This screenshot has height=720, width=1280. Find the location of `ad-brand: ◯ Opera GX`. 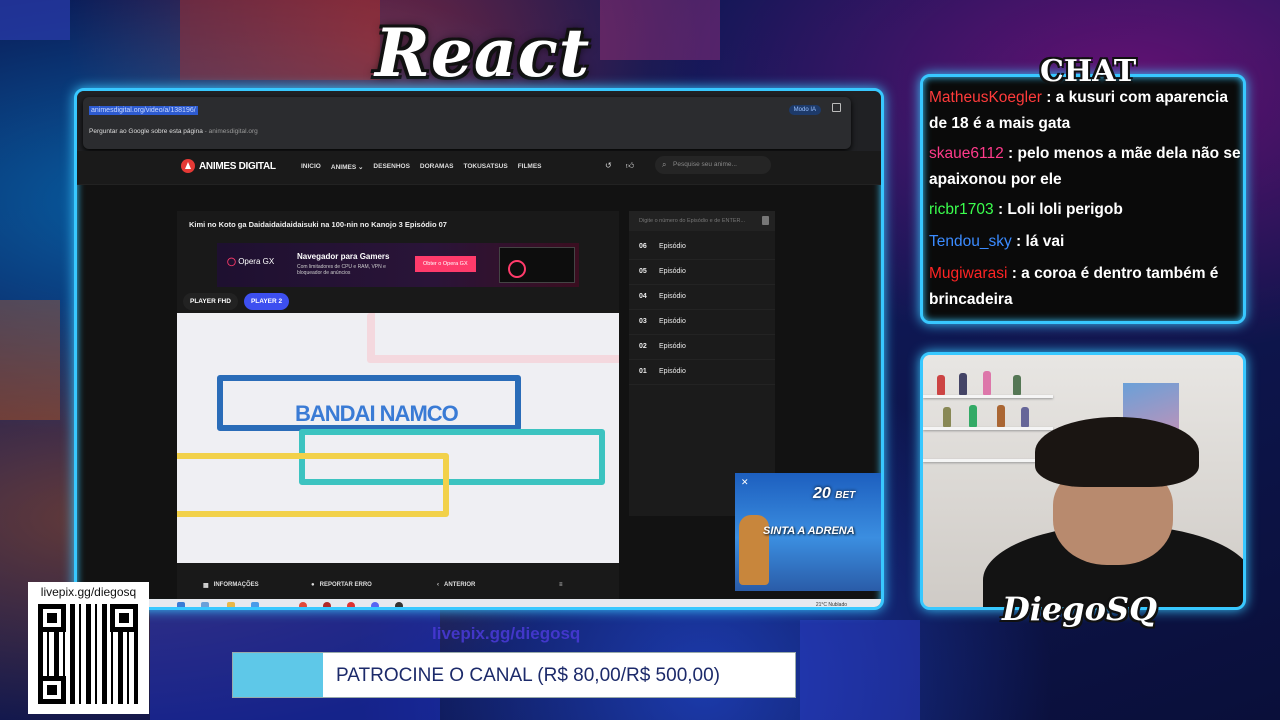

ad-brand: ◯ Opera GX is located at coordinates (250, 261).